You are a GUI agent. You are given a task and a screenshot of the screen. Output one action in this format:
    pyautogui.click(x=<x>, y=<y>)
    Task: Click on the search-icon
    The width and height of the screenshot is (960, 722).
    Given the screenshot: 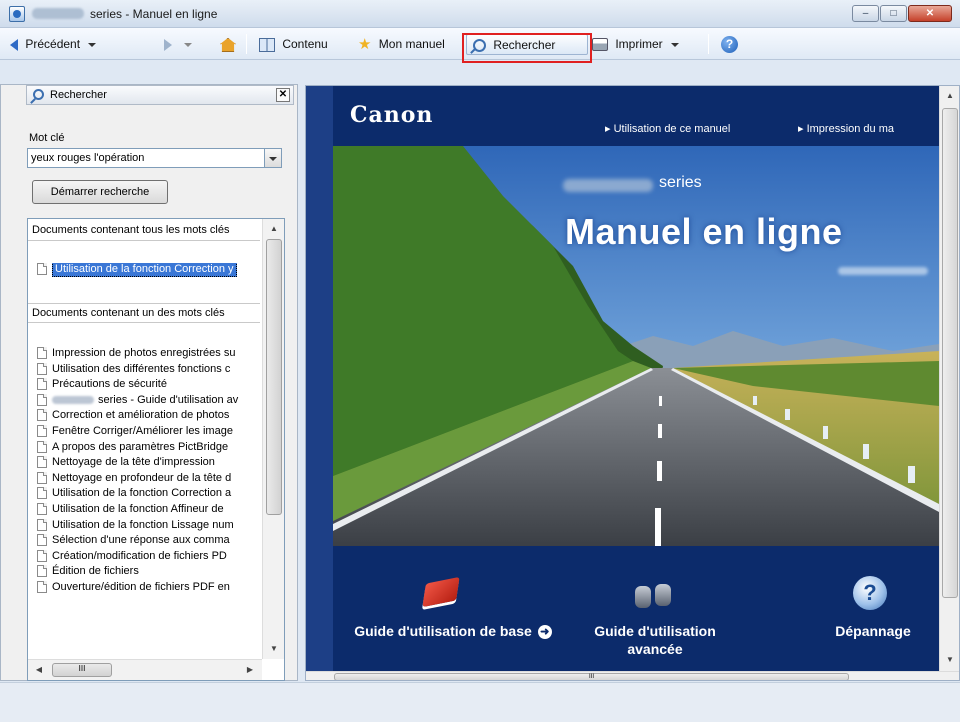 What is the action you would take?
    pyautogui.click(x=38, y=94)
    